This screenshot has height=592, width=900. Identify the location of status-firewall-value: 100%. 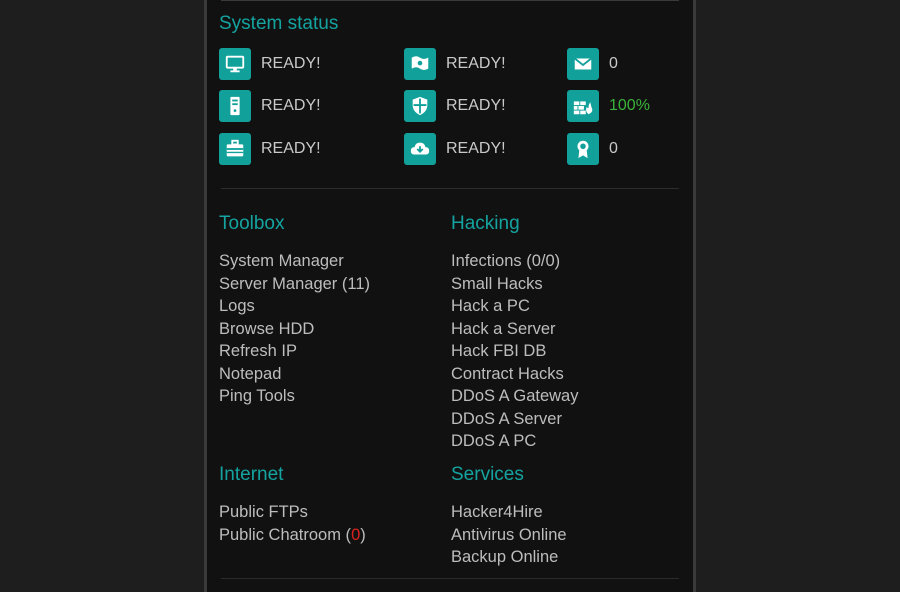
(629, 105).